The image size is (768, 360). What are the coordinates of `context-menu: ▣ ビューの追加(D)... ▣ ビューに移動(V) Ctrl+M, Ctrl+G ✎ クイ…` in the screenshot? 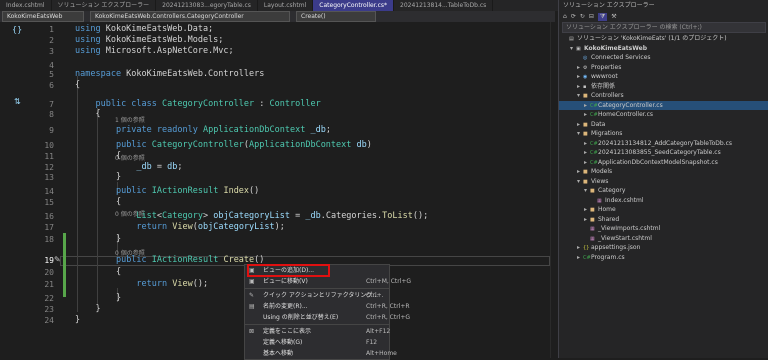 It's located at (327, 312).